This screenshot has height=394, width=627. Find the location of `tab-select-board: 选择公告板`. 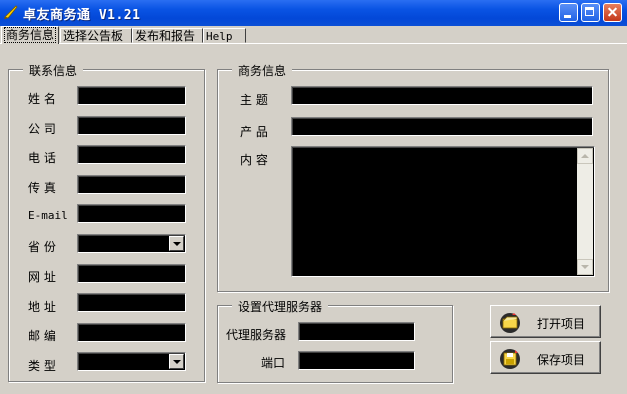

tab-select-board: 选择公告板 is located at coordinates (96, 35).